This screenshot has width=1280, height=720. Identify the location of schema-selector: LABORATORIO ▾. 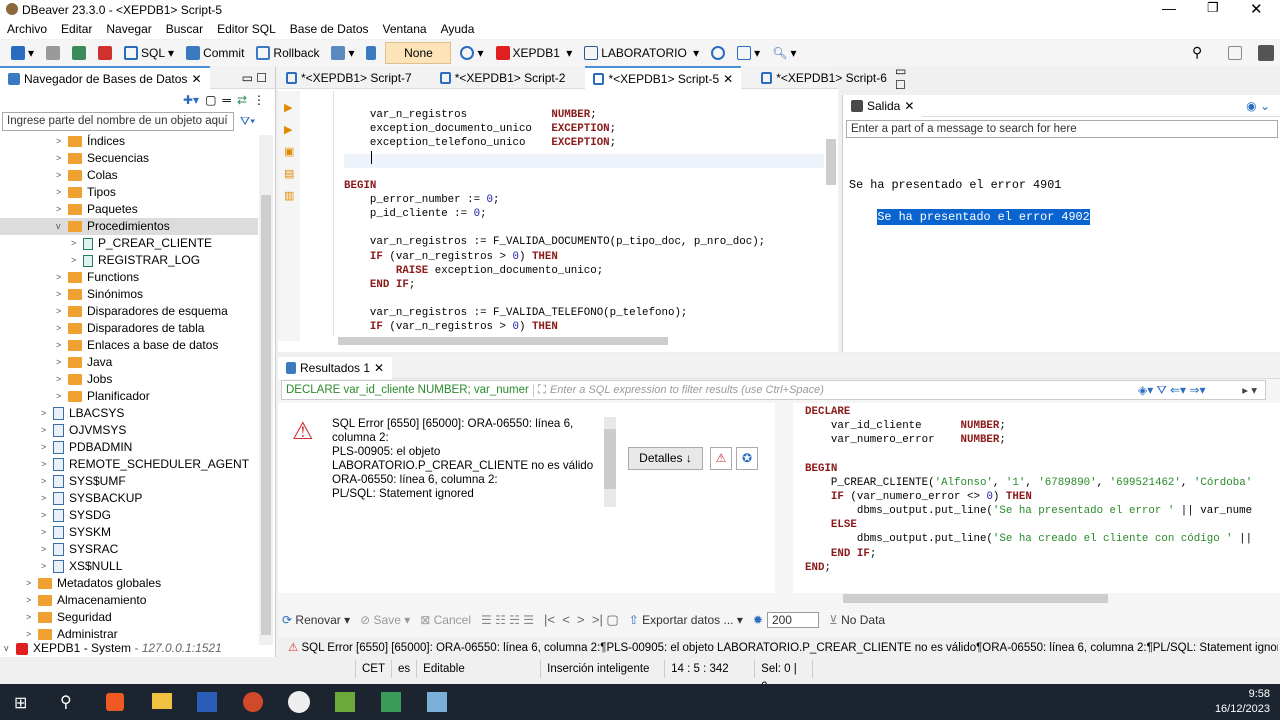
(641, 53).